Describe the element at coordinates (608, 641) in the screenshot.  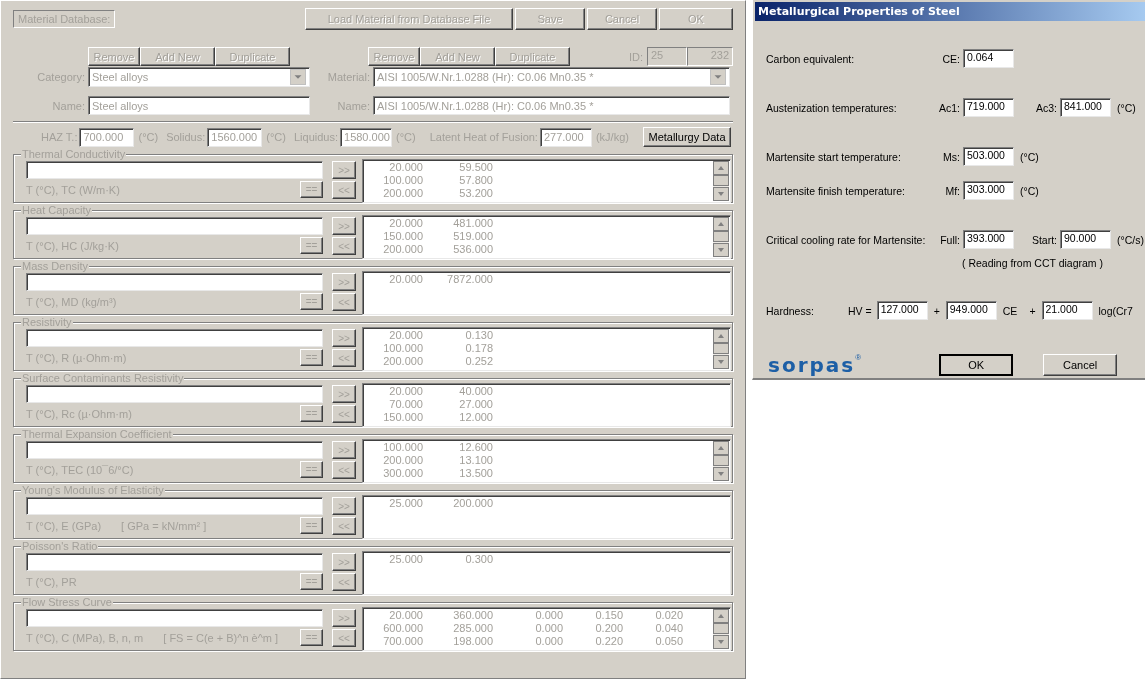
I see `list-cell-text: 0.220` at that location.